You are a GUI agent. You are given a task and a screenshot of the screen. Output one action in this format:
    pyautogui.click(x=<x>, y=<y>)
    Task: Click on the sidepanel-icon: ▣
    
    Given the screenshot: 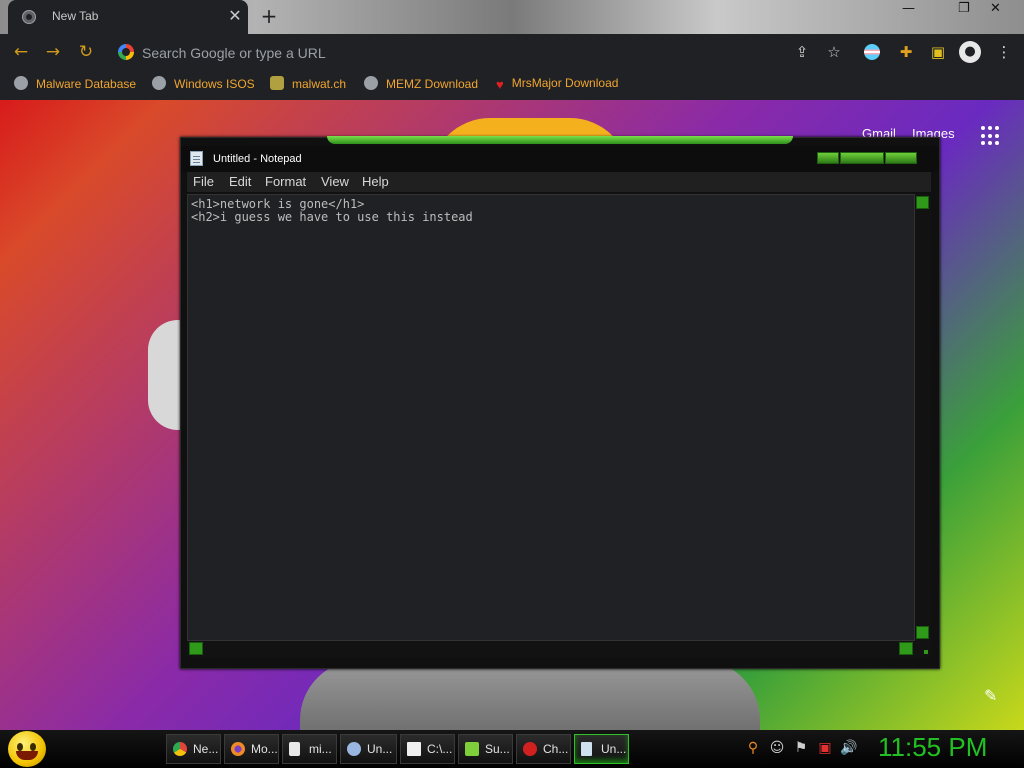 What is the action you would take?
    pyautogui.click(x=938, y=52)
    